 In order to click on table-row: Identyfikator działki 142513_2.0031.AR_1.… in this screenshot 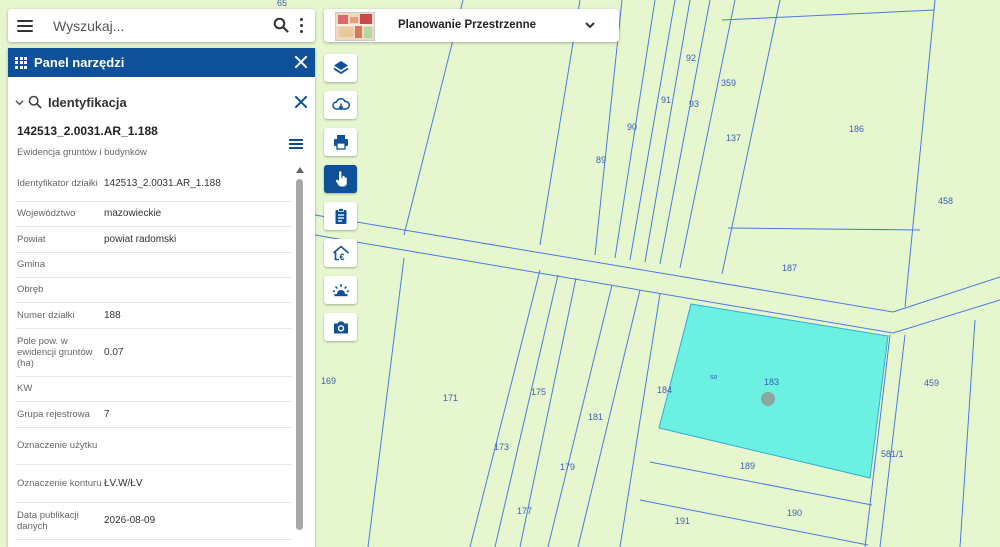, I will do `click(154, 184)`.